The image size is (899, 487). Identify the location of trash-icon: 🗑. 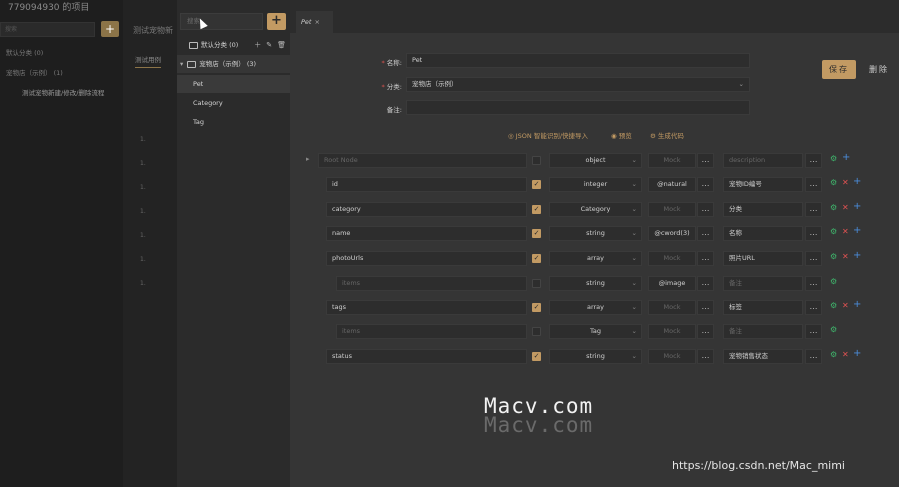
(281, 45).